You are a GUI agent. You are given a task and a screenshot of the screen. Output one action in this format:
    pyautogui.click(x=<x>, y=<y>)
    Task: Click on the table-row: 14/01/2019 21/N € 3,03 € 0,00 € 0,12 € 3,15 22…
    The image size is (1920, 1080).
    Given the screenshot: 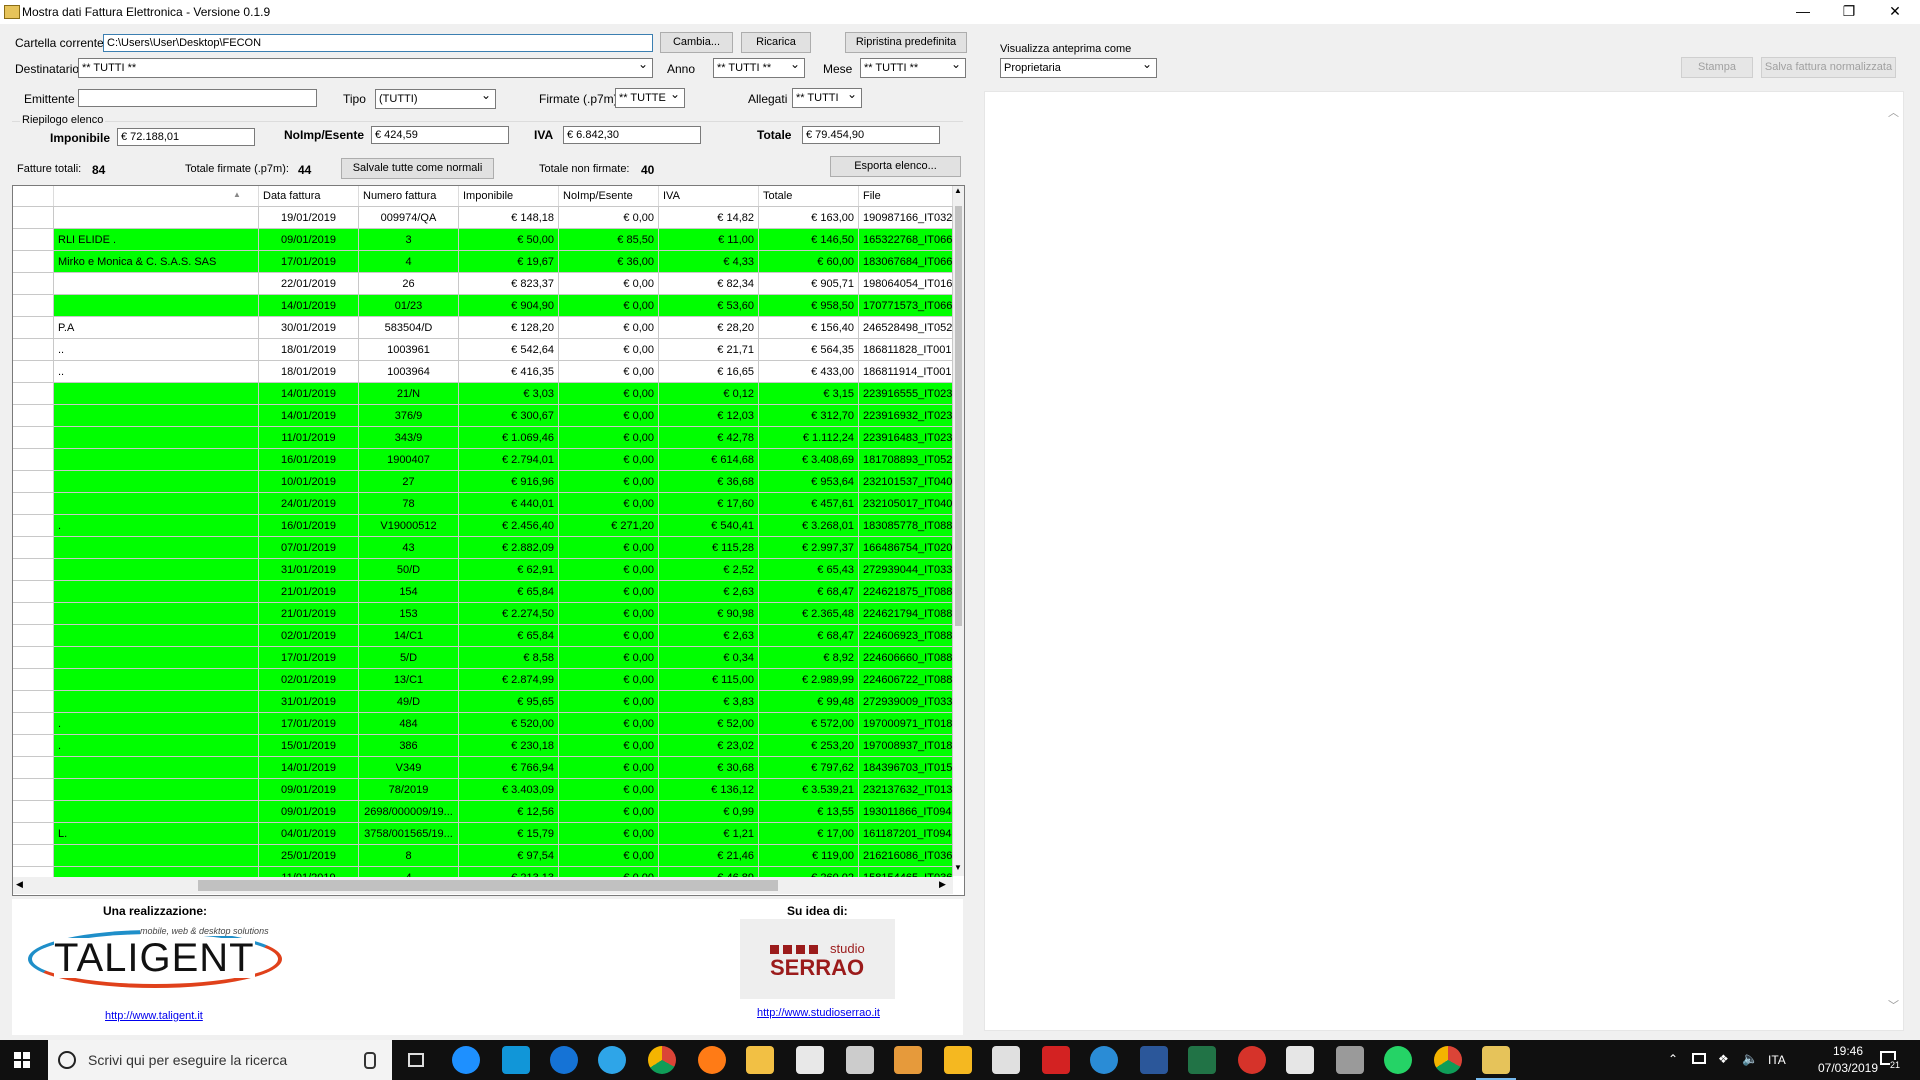 What is the action you would take?
    pyautogui.click(x=483, y=394)
    